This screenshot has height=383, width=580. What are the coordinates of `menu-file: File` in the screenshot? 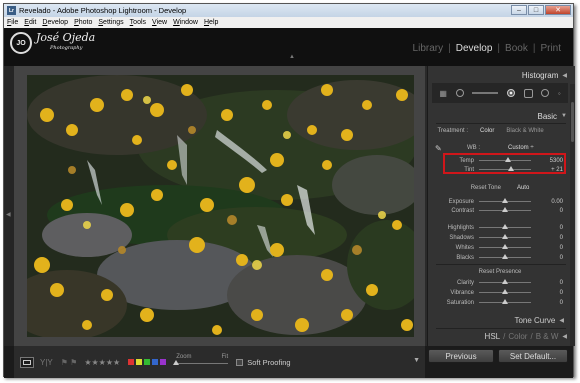 It's located at (12, 22).